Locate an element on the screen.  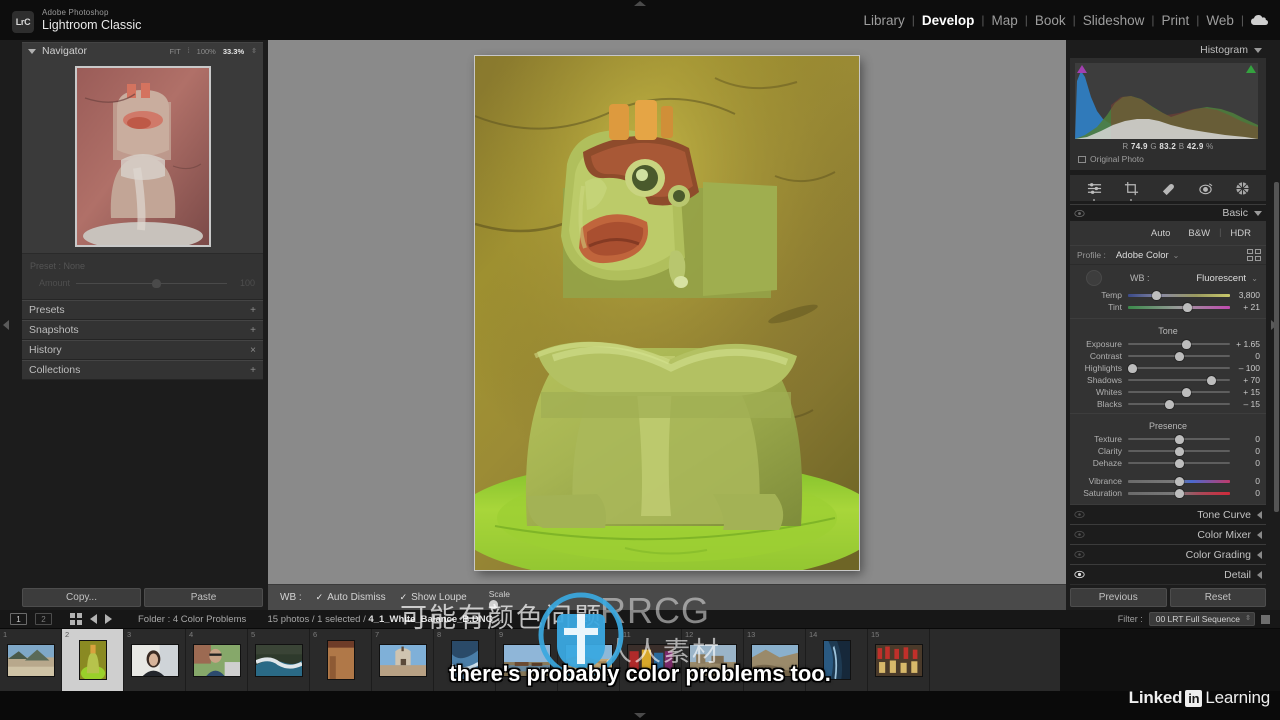
profile-value: Adobe Color is located at coordinates (1142, 255).